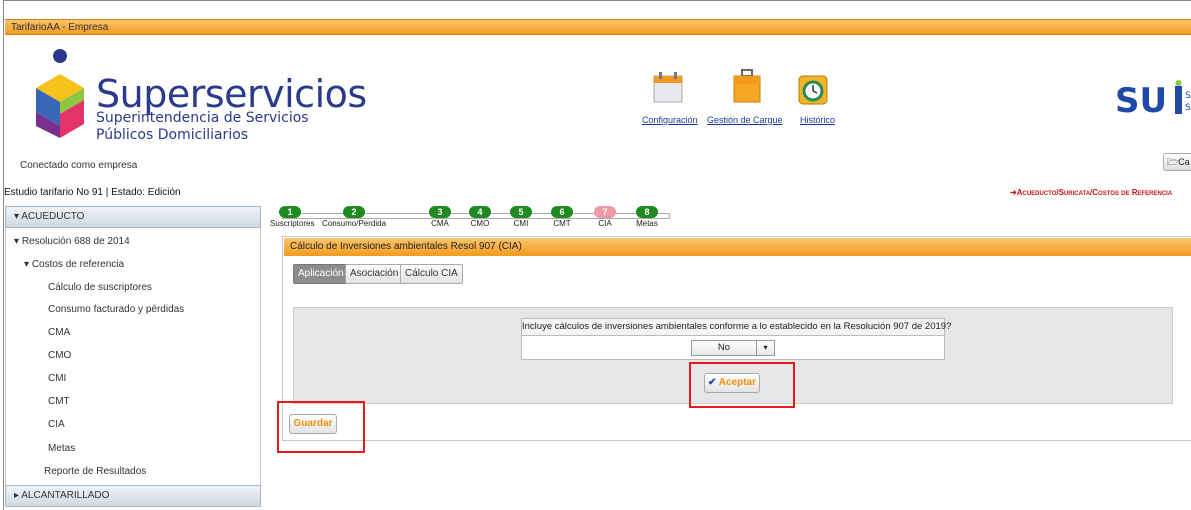 The width and height of the screenshot is (1191, 510). Describe the element at coordinates (290, 212) in the screenshot. I see `step-number: 1` at that location.